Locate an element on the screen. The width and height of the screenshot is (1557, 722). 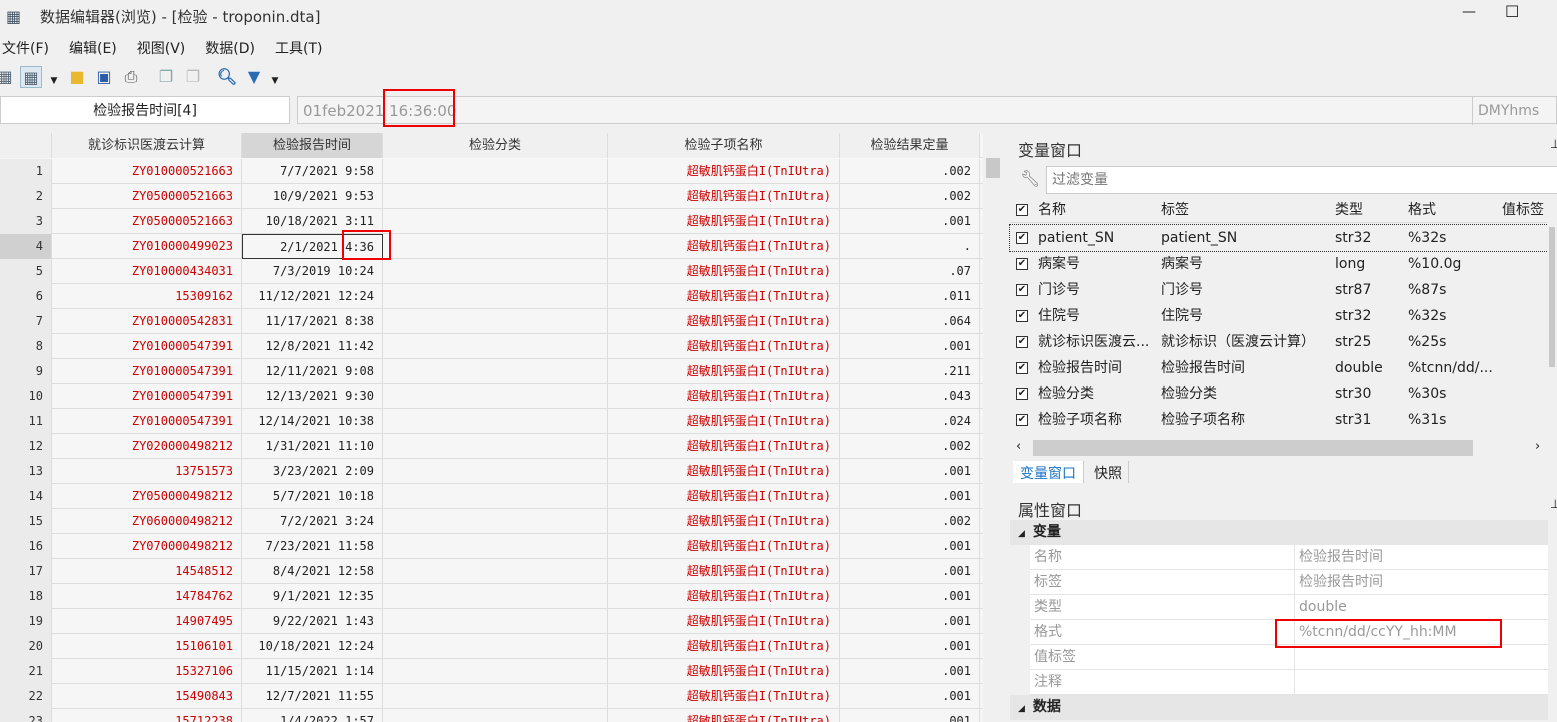
visit-id-cell: ZY010000499023 is located at coordinates (147, 246).